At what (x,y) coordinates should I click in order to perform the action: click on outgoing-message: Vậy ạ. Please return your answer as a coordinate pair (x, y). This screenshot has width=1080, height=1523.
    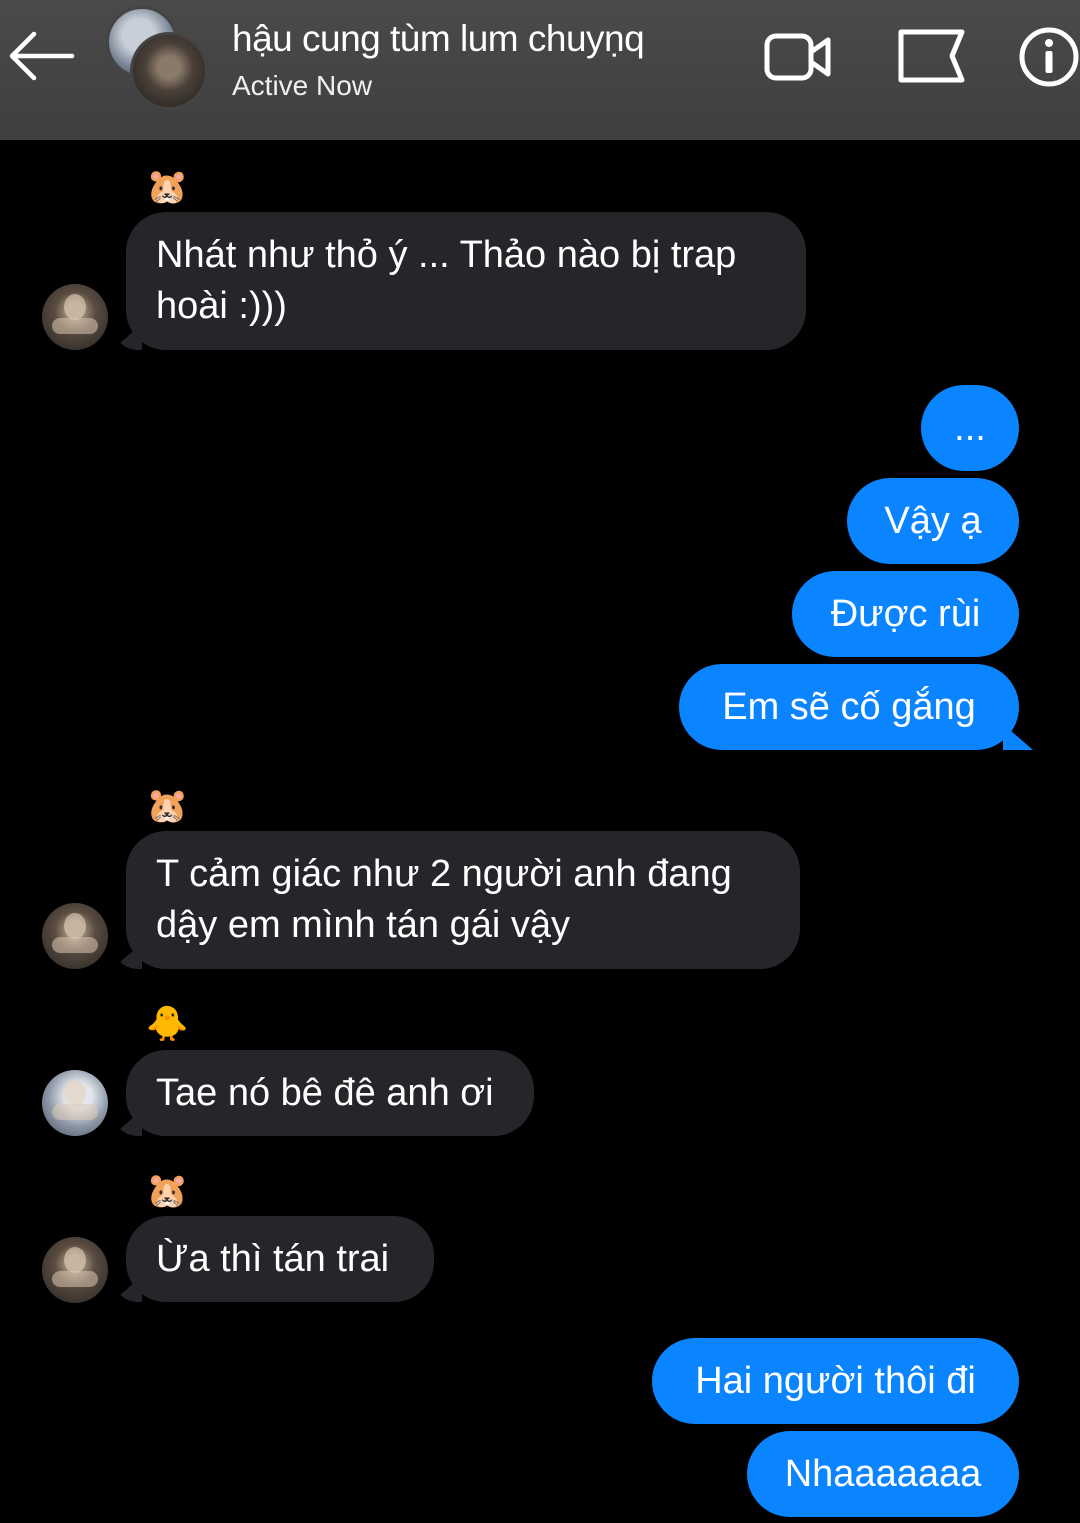
    Looking at the image, I should click on (933, 521).